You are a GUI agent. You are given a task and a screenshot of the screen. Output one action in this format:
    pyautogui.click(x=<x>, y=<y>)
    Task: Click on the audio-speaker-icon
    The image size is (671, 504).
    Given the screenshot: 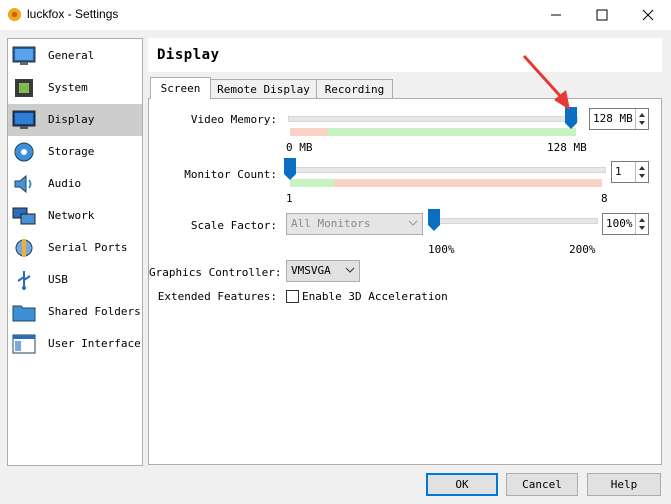 What is the action you would take?
    pyautogui.click(x=23, y=184)
    